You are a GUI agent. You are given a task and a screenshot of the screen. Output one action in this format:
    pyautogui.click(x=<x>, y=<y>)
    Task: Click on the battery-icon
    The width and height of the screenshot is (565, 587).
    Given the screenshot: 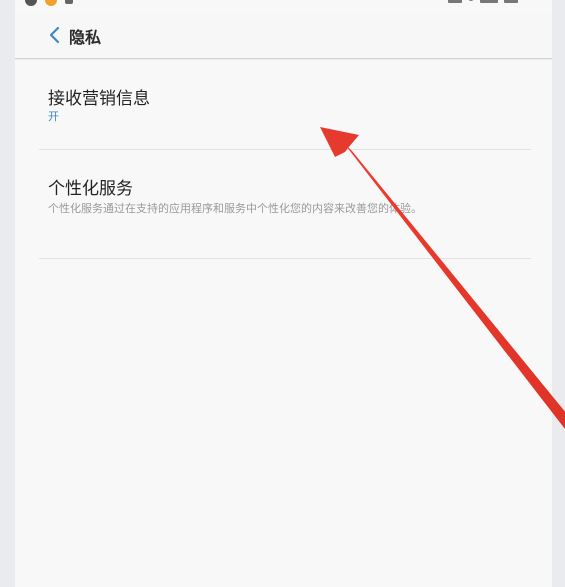 What is the action you would take?
    pyautogui.click(x=511, y=1)
    